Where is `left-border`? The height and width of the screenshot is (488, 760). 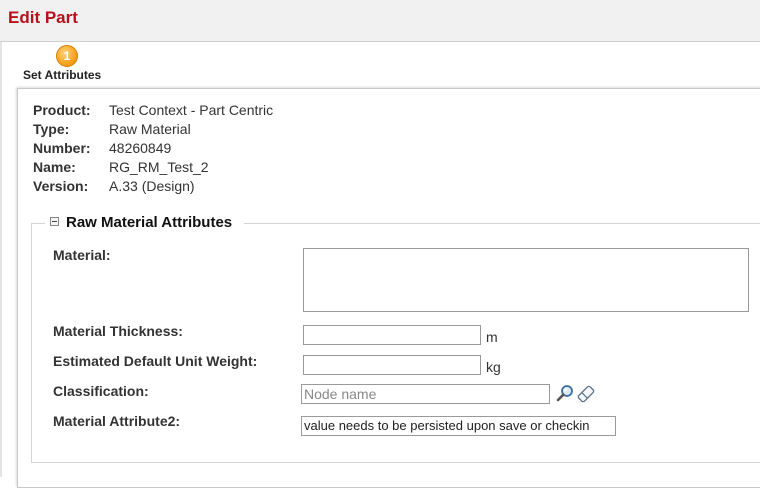 left-border is located at coordinates (1, 259).